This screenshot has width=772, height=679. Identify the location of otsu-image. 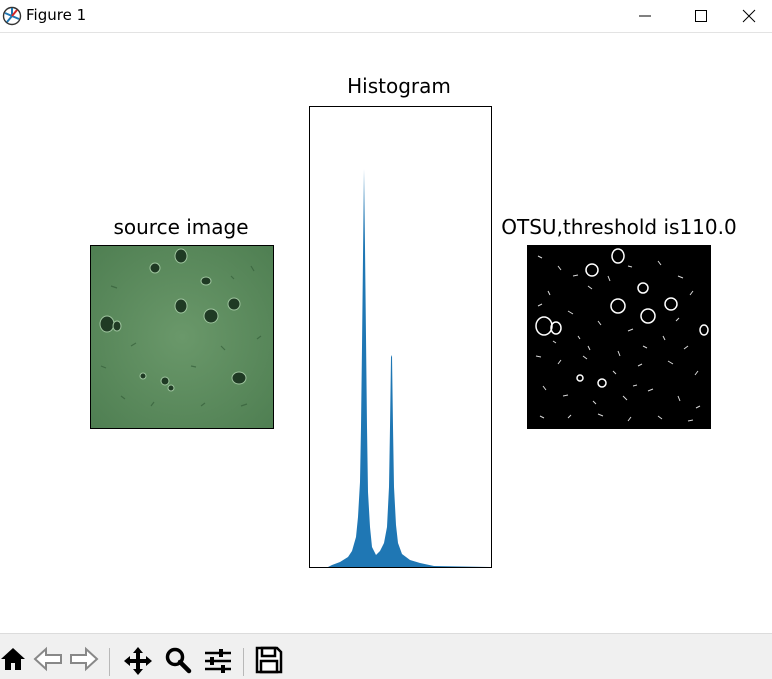
(619, 337).